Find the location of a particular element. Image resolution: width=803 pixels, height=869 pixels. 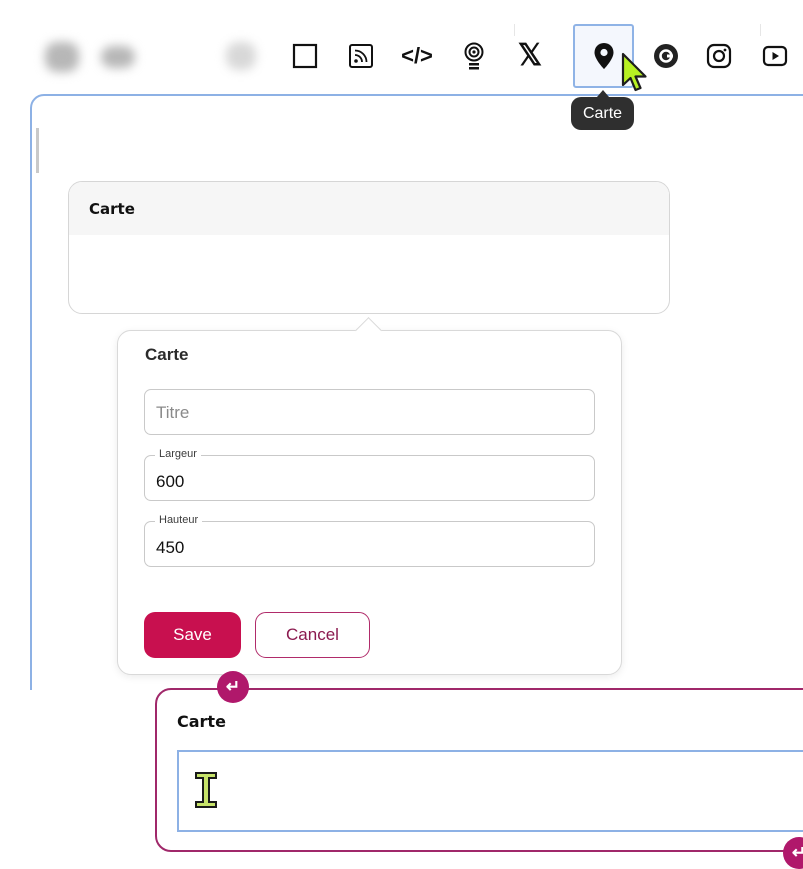

width-input is located at coordinates (366, 482).